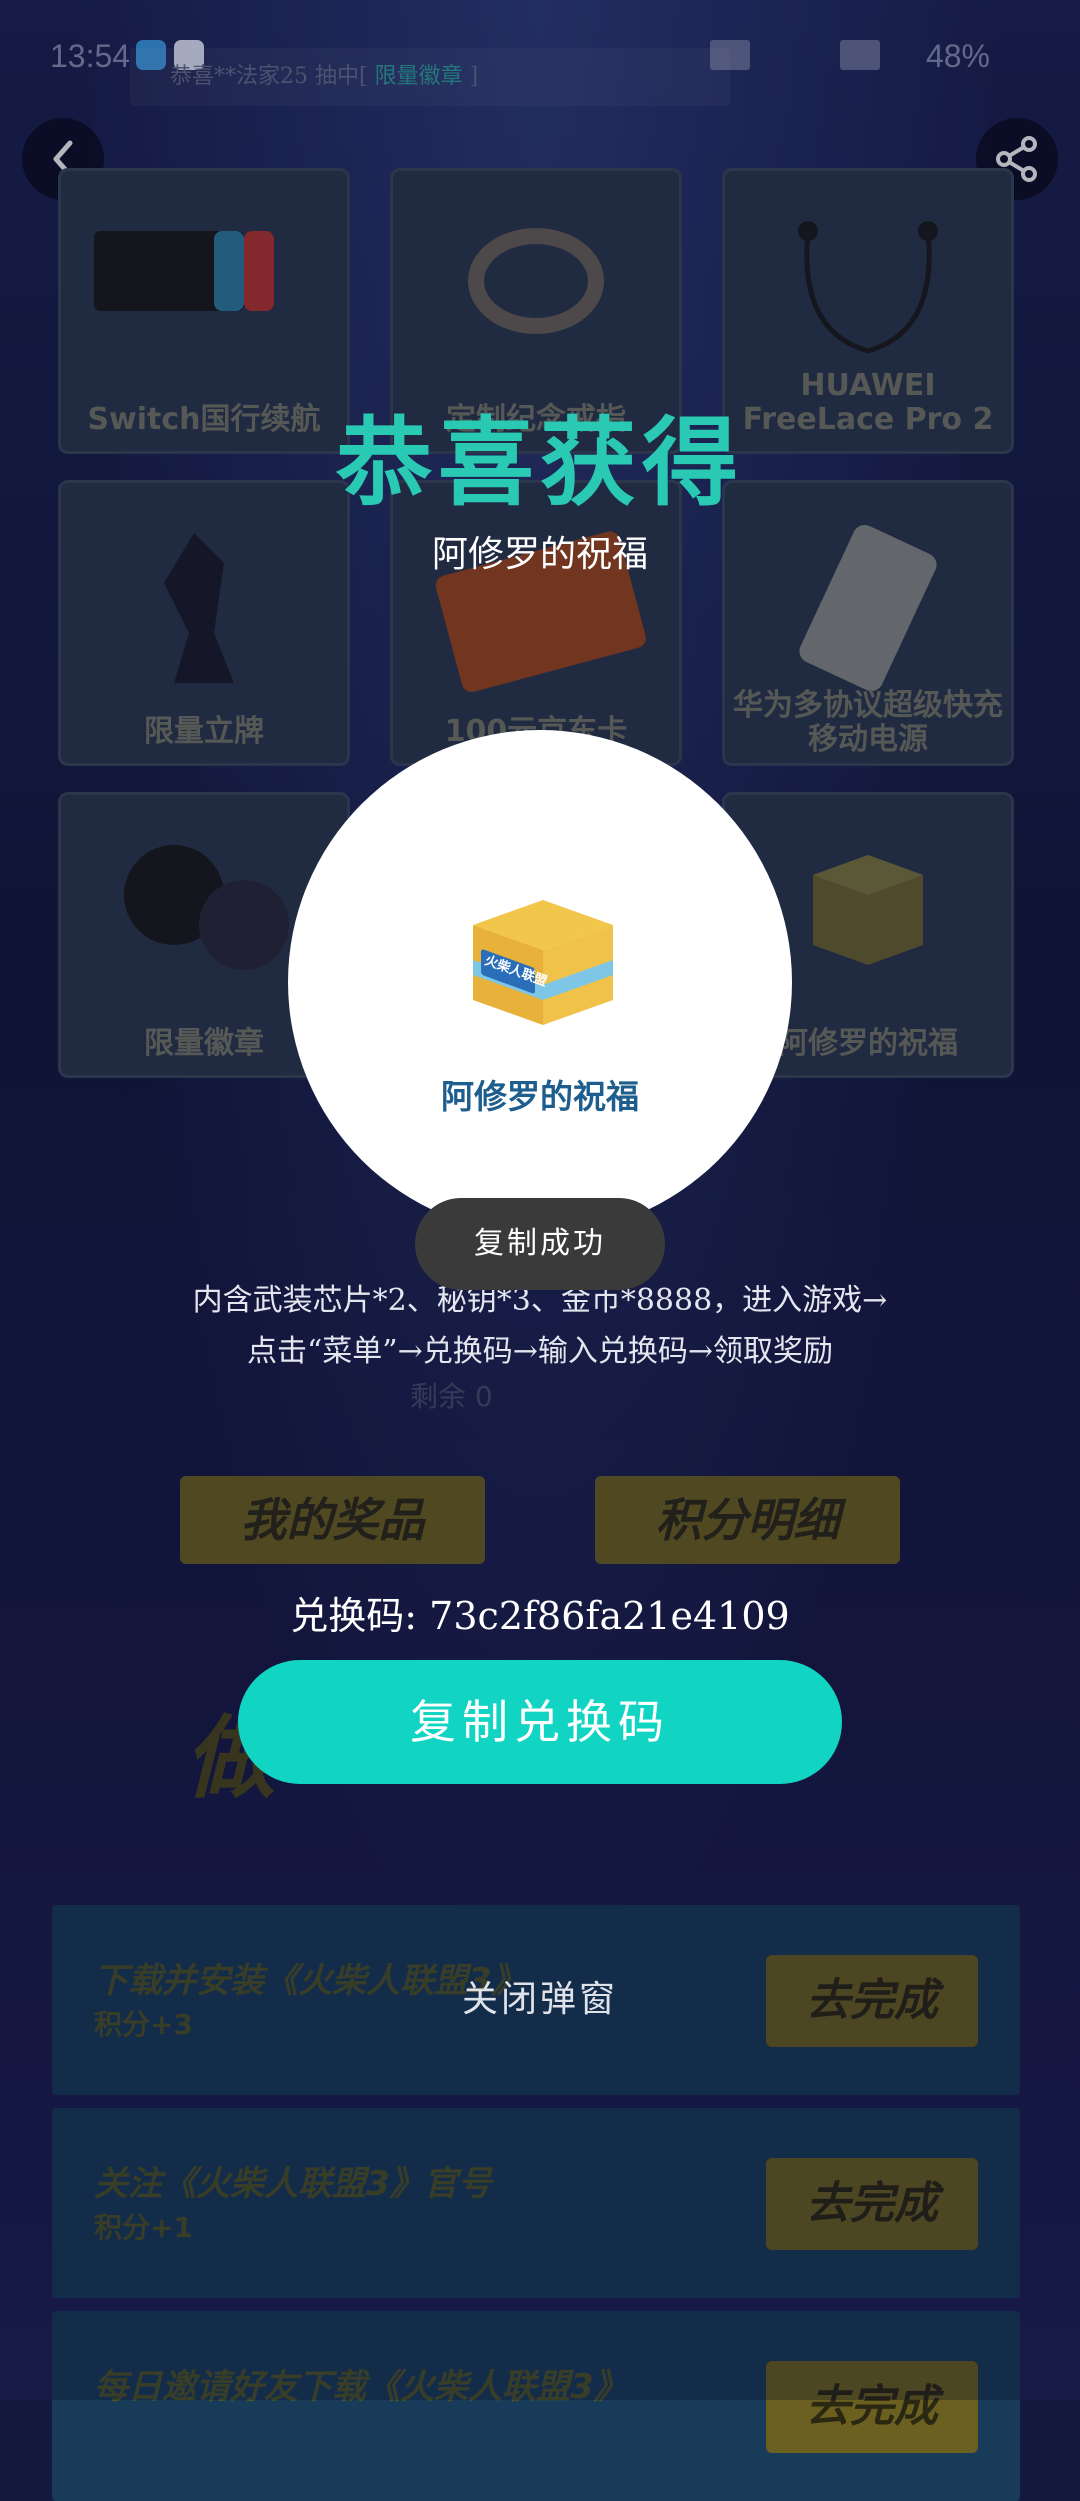  What do you see at coordinates (540, 1996) in the screenshot?
I see `close-modal-button: 关闭弹窗` at bounding box center [540, 1996].